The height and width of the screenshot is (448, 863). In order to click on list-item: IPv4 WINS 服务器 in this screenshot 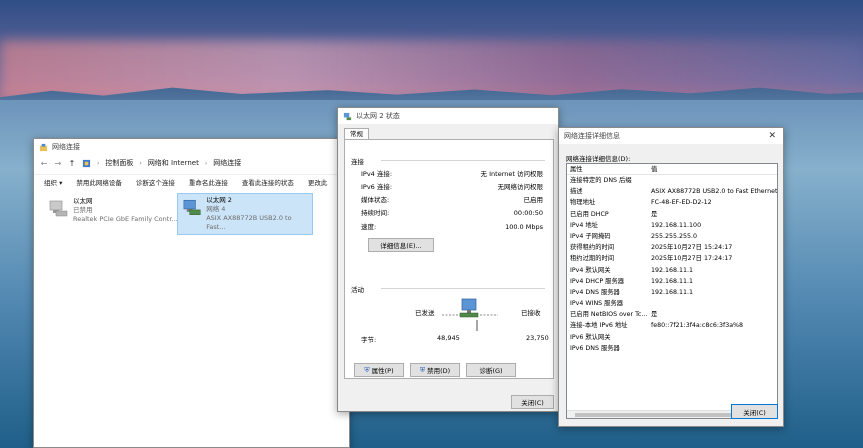, I will do `click(672, 303)`.